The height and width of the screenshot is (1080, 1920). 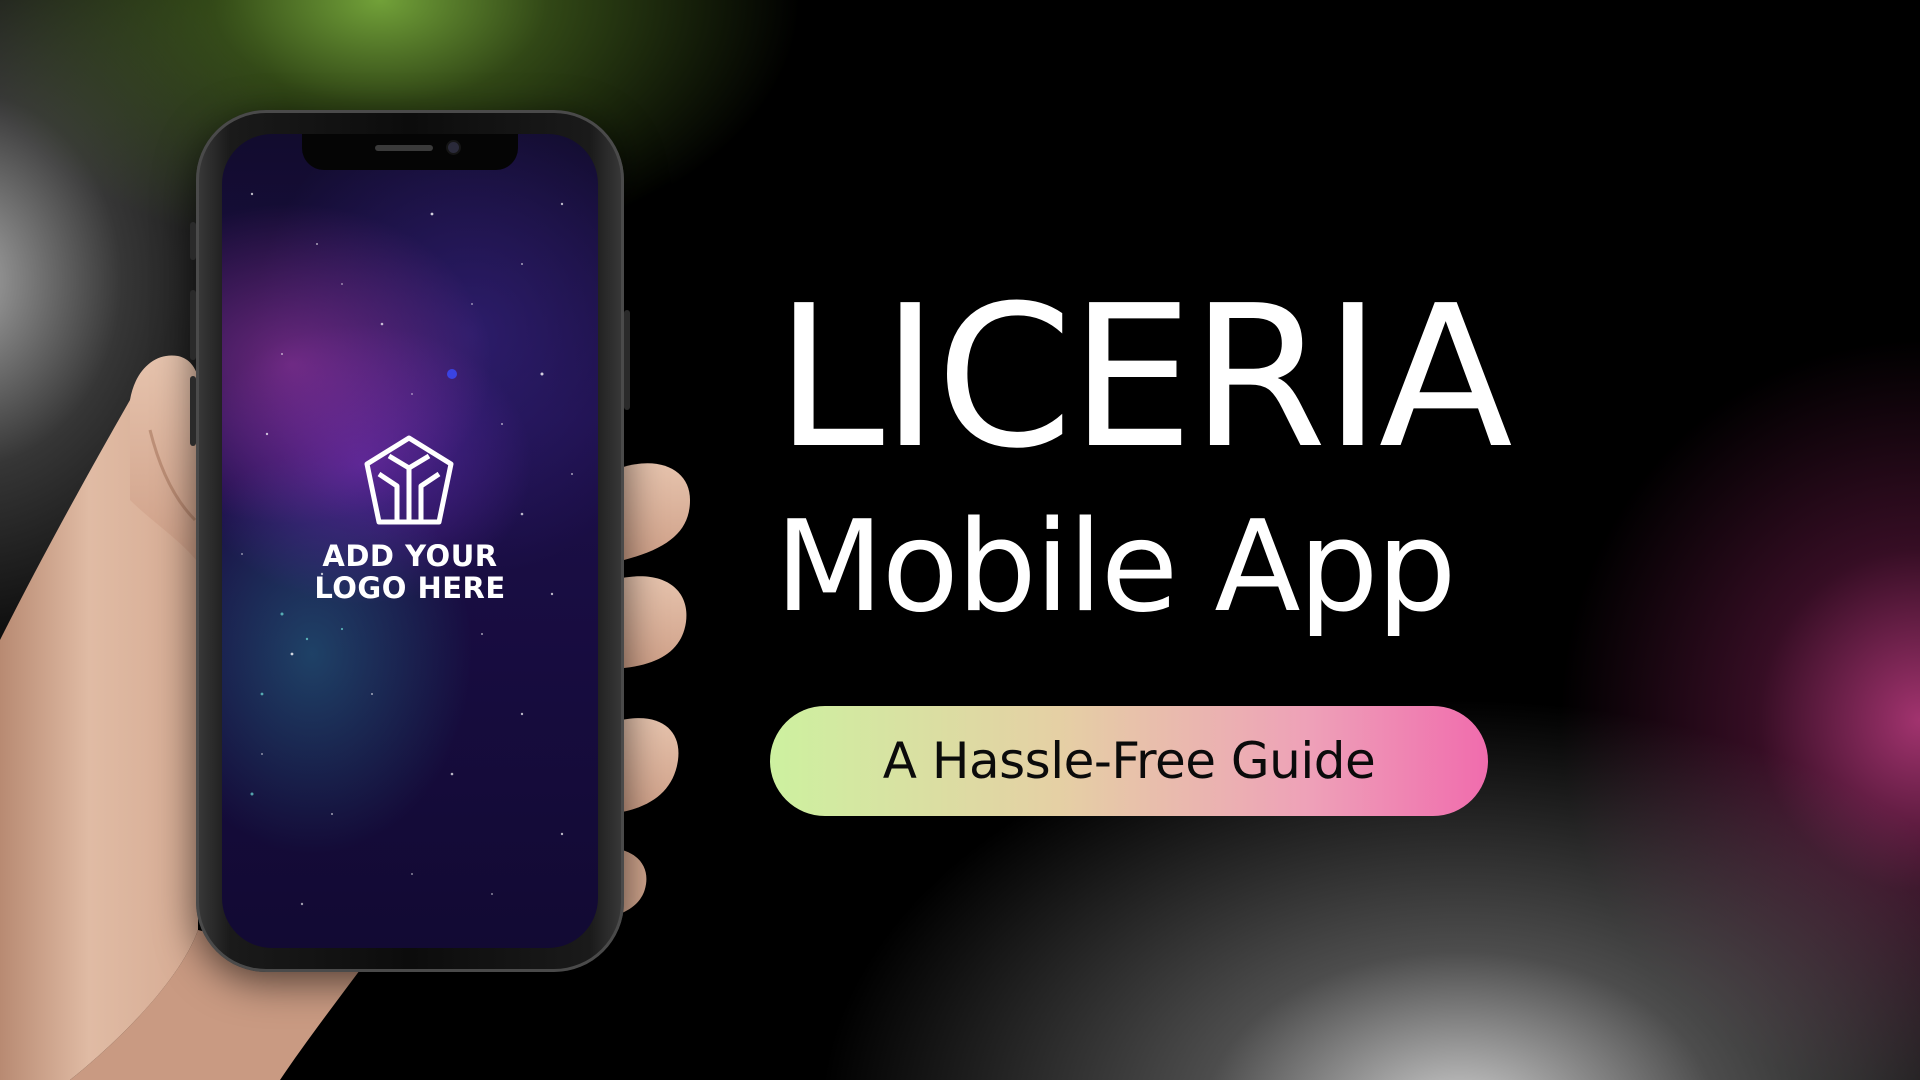 What do you see at coordinates (410, 588) in the screenshot?
I see `logo-text-line-2: LOGO HERE` at bounding box center [410, 588].